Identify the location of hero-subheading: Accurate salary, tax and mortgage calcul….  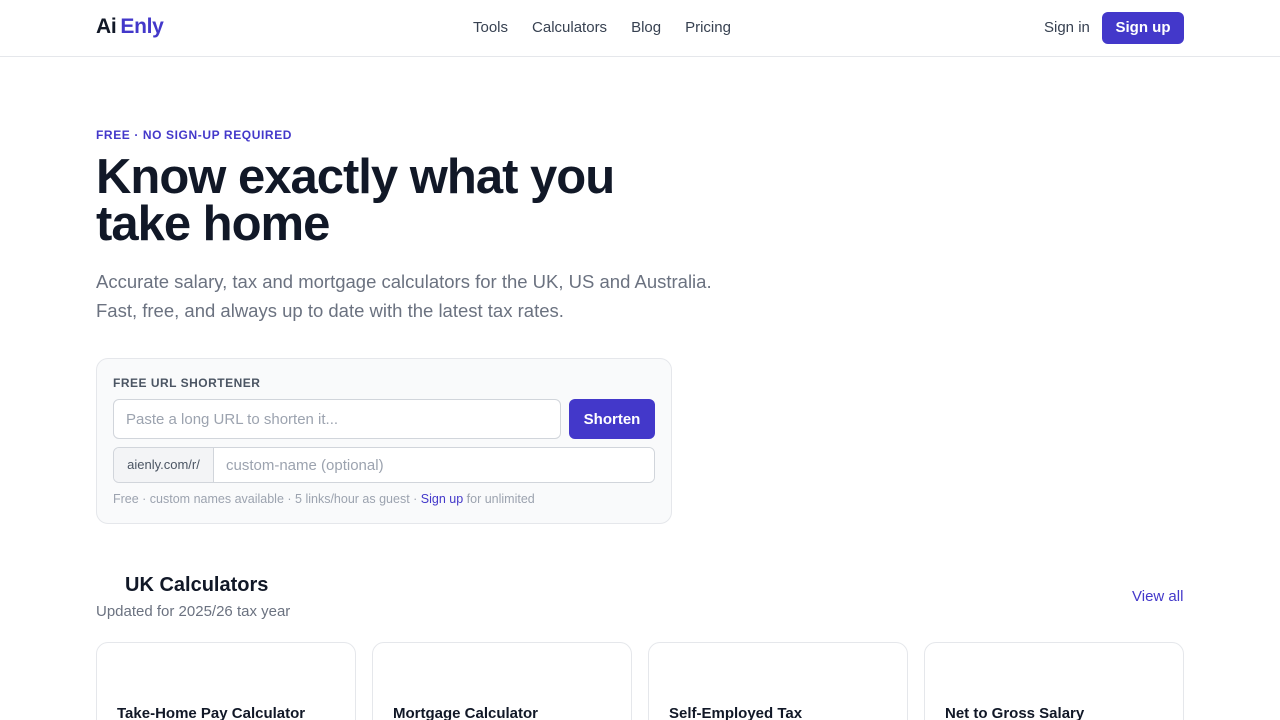
(404, 296).